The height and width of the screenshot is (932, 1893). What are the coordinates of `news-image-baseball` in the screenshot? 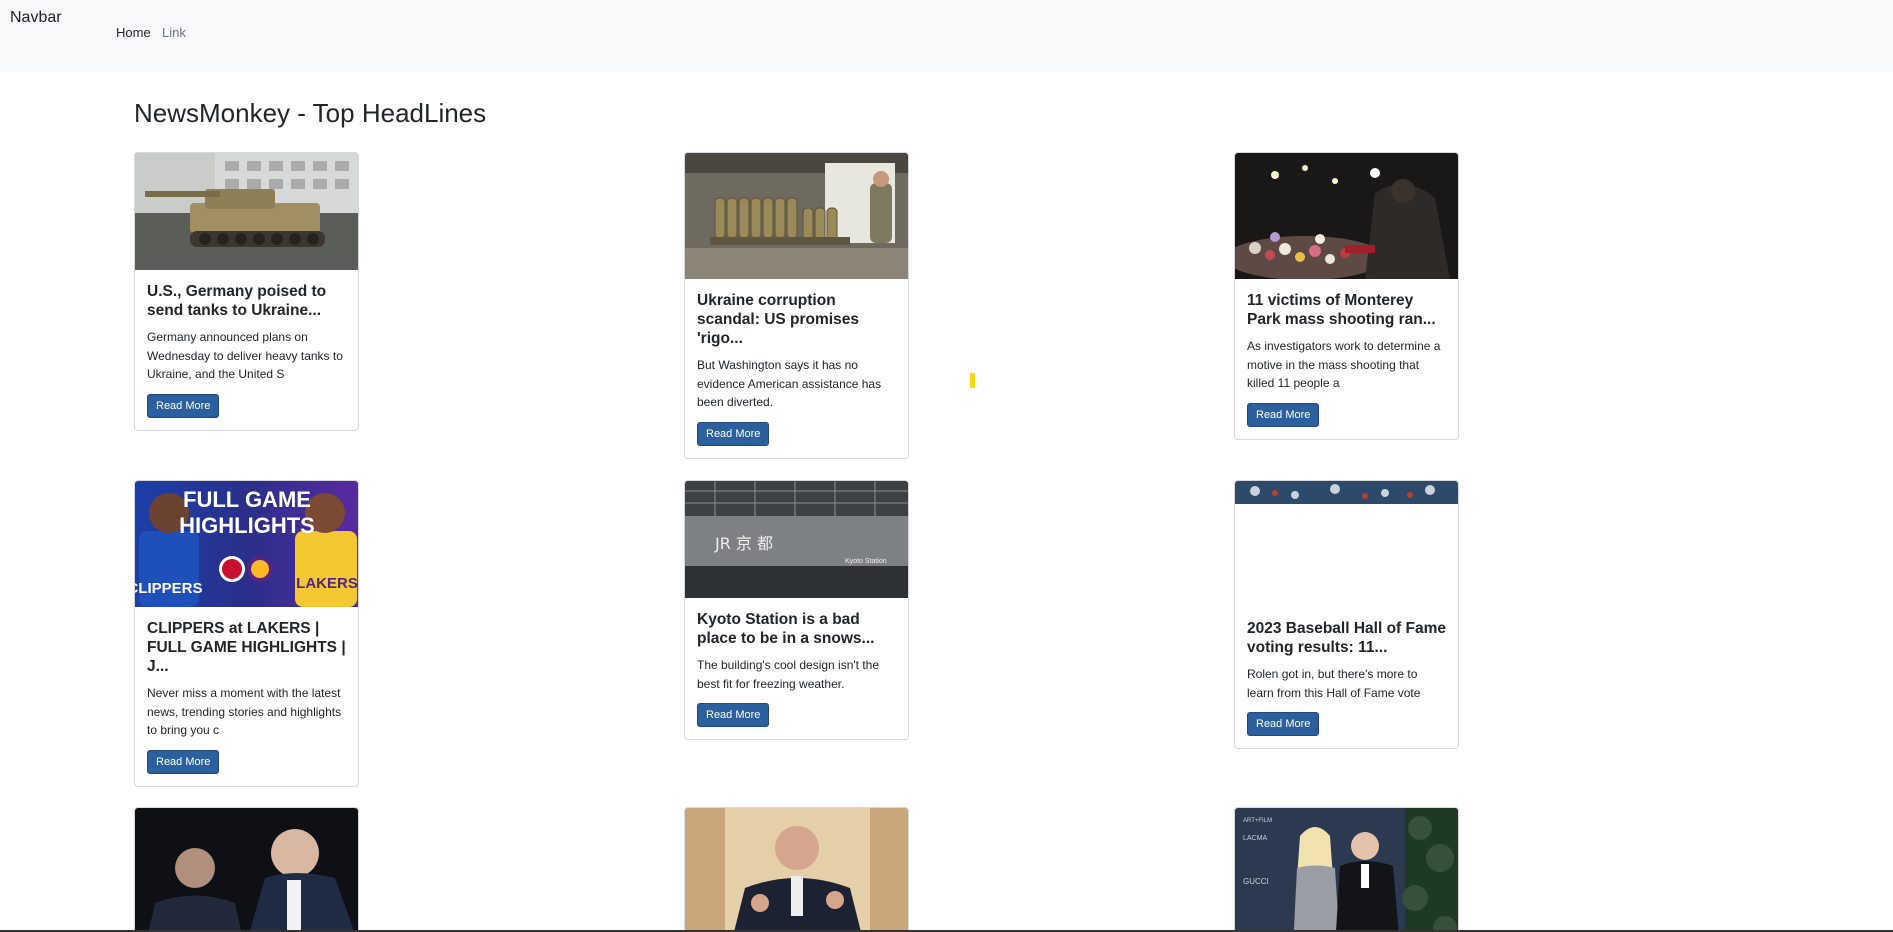 It's located at (1346, 544).